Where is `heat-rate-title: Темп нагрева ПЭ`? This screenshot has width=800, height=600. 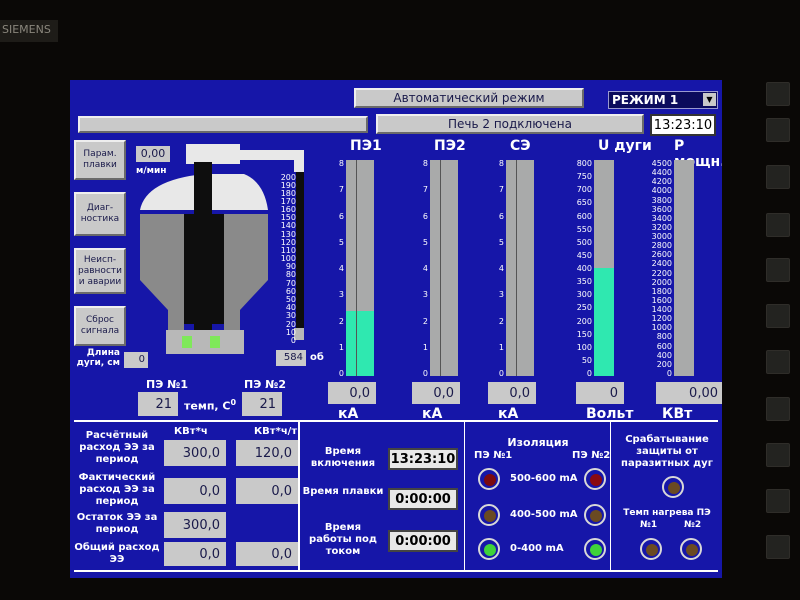 heat-rate-title: Темп нагрева ПЭ is located at coordinates (667, 513).